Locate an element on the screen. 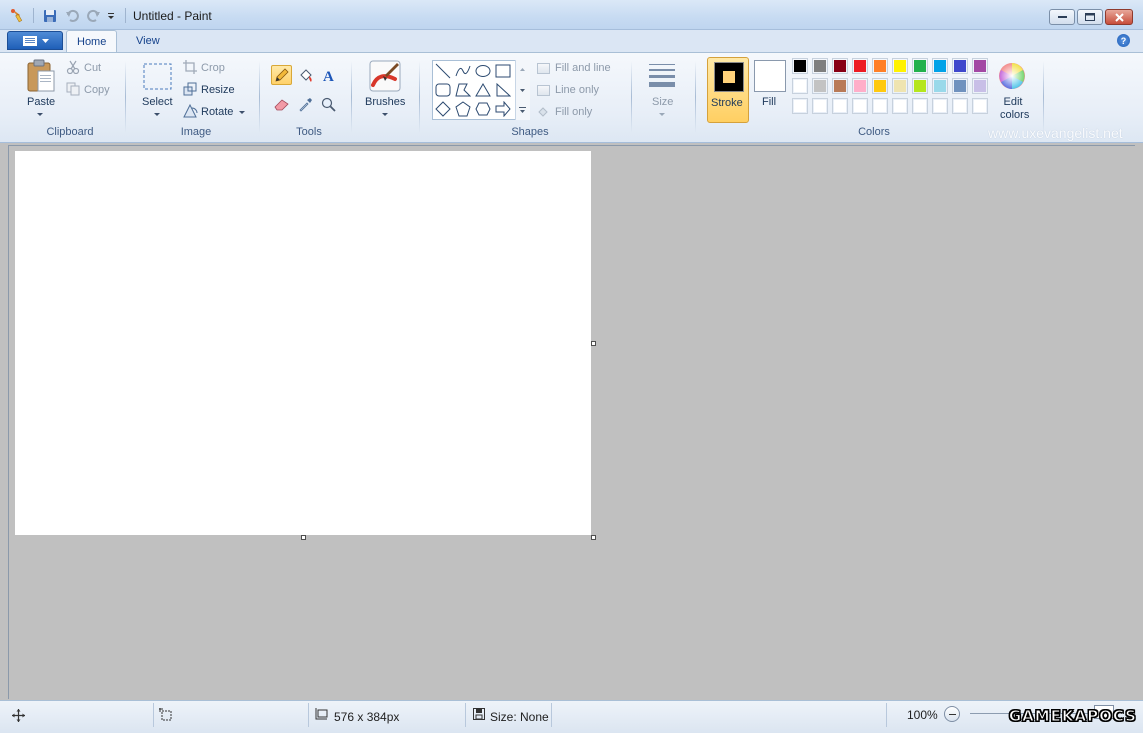  cut-button: Cut is located at coordinates (92, 68).